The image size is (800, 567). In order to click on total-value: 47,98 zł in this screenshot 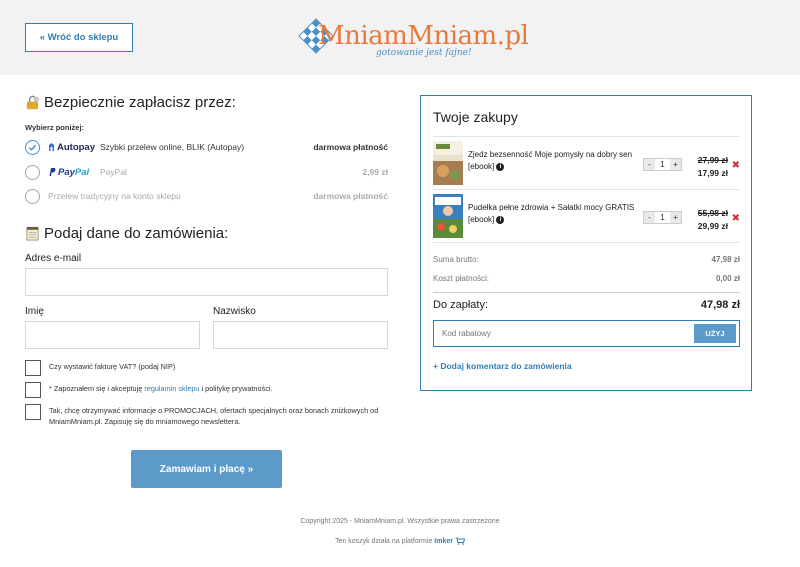, I will do `click(720, 305)`.